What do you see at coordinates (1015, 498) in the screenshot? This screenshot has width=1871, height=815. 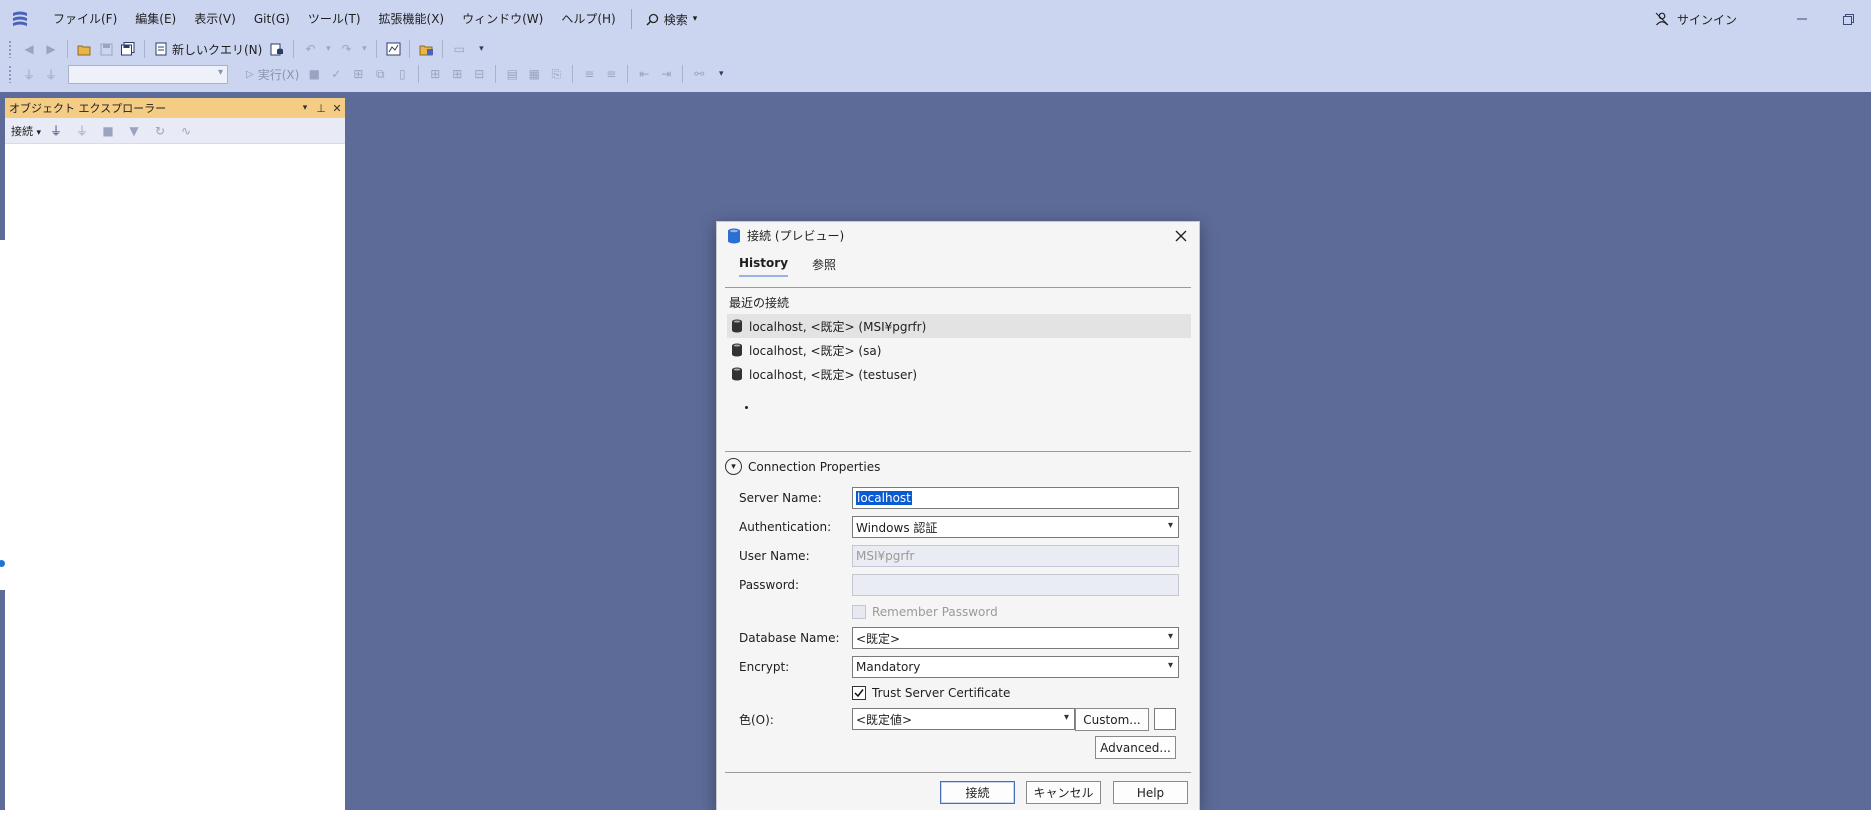 I see `server-name-input: localhost` at bounding box center [1015, 498].